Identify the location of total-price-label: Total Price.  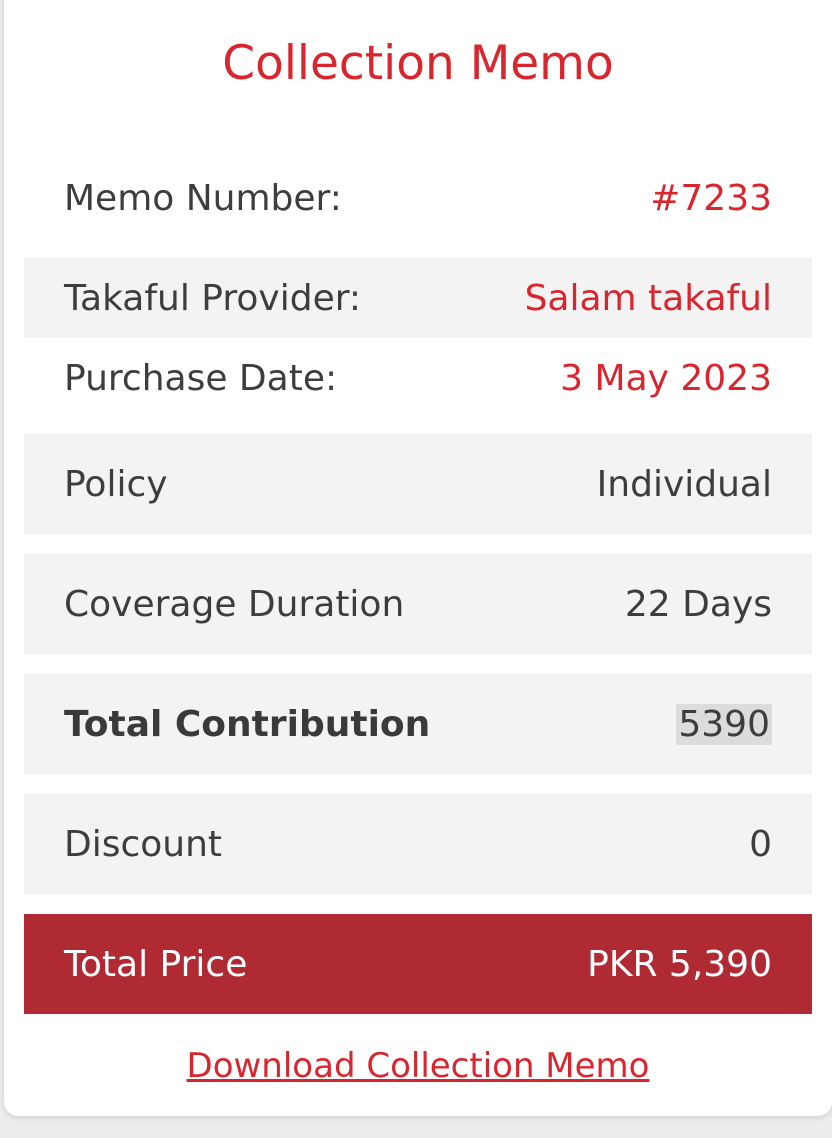
(156, 964).